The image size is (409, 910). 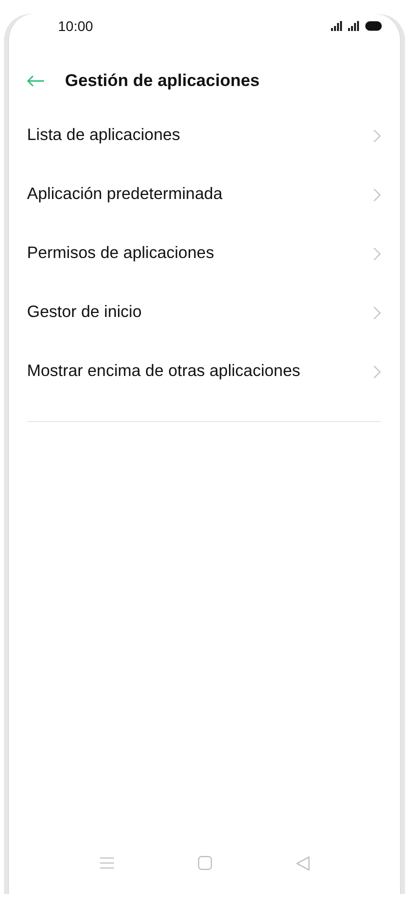 What do you see at coordinates (204, 194) in the screenshot?
I see `settings-item: Aplicación predeterminada` at bounding box center [204, 194].